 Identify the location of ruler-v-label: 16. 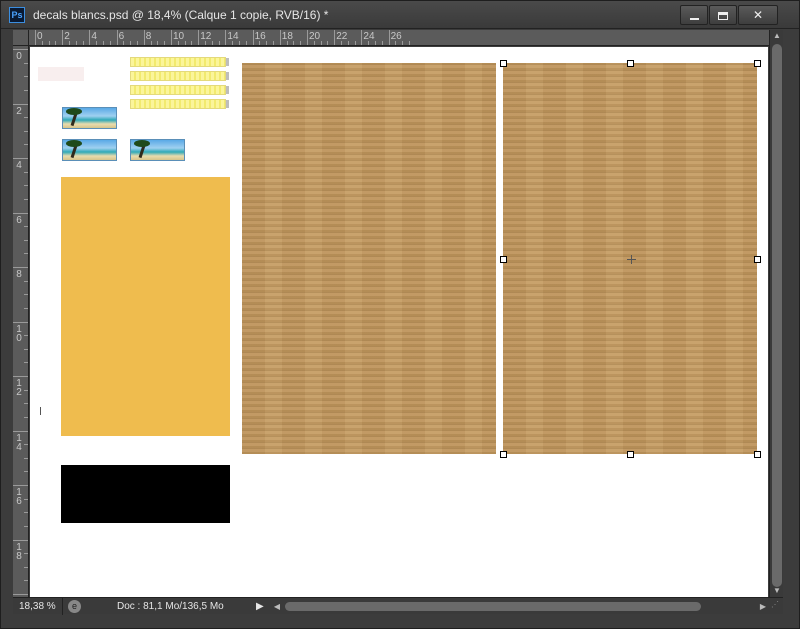
(19, 497).